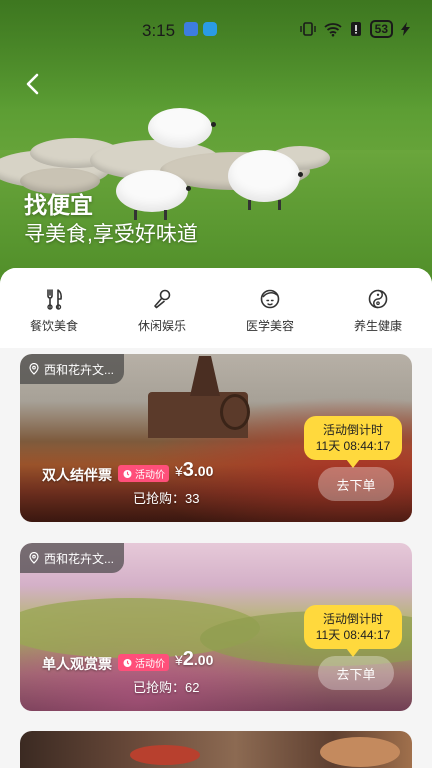 Image resolution: width=432 pixels, height=768 pixels. I want to click on category-label: 医学美容, so click(269, 326).